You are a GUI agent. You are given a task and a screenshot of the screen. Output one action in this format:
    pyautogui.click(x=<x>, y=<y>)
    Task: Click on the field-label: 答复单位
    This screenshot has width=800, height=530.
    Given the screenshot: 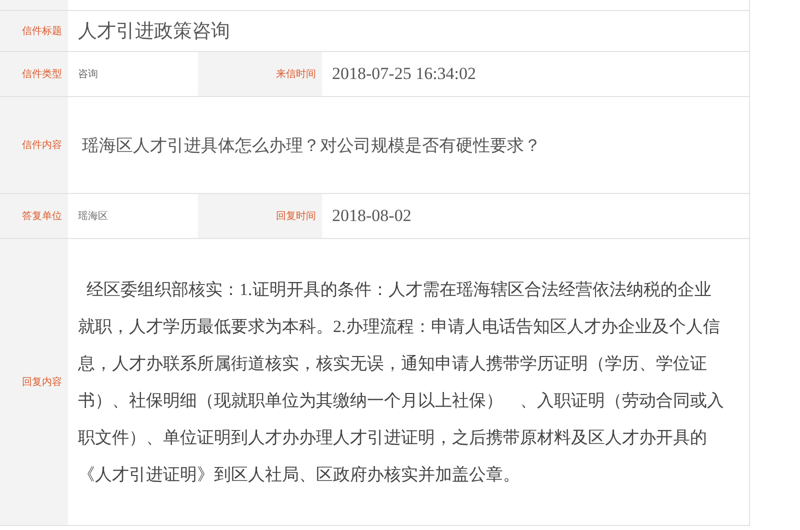 What is the action you would take?
    pyautogui.click(x=42, y=216)
    